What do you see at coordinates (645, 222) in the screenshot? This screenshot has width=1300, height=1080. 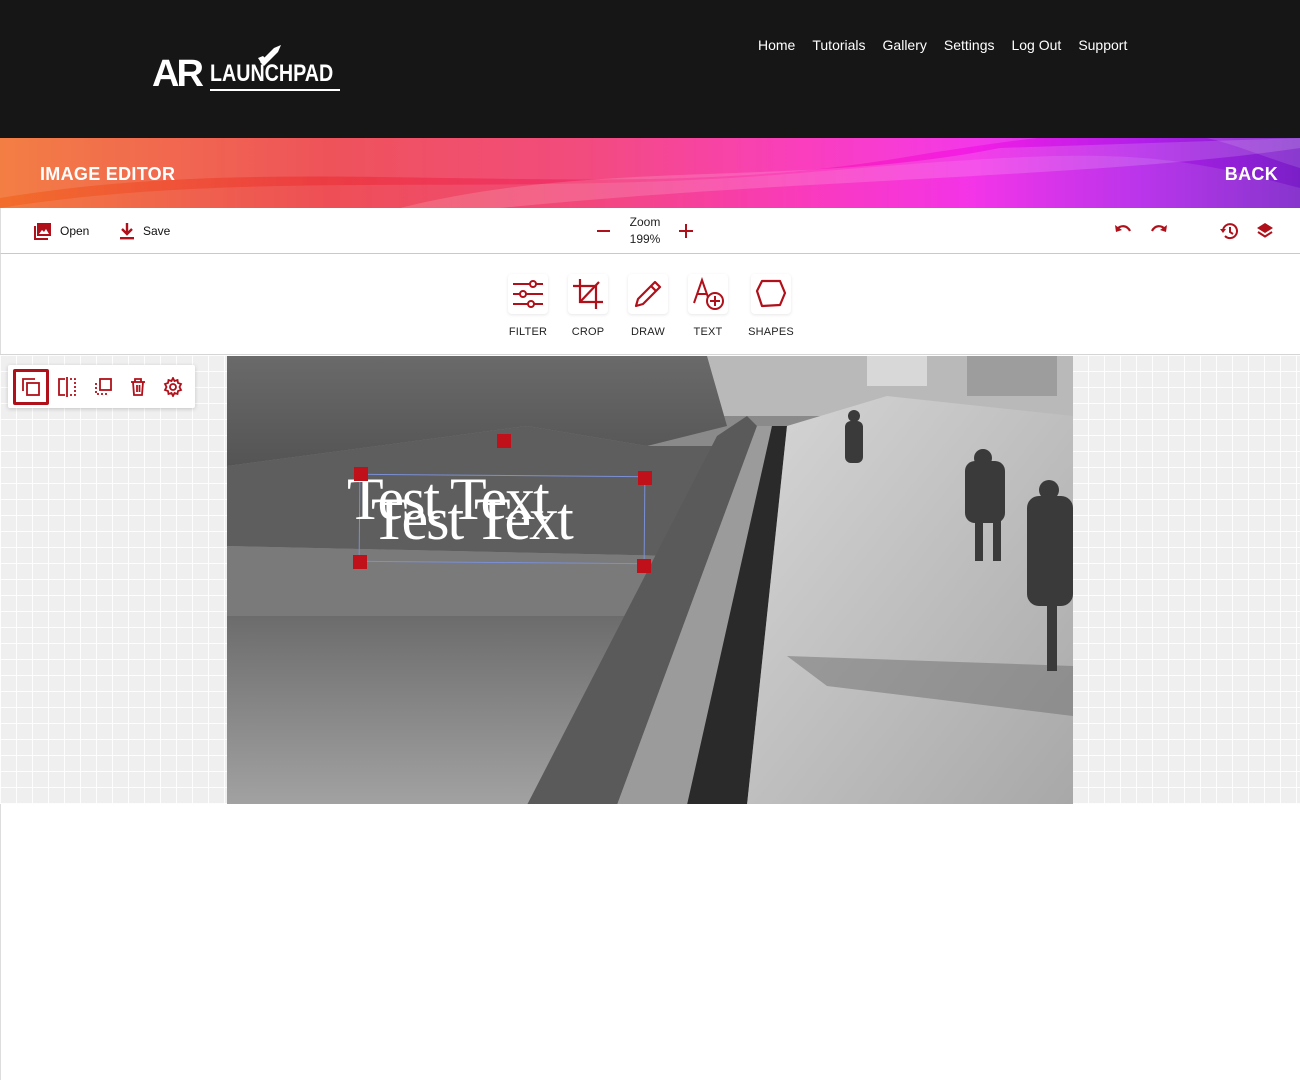 I see `zoom-label: Zoom` at bounding box center [645, 222].